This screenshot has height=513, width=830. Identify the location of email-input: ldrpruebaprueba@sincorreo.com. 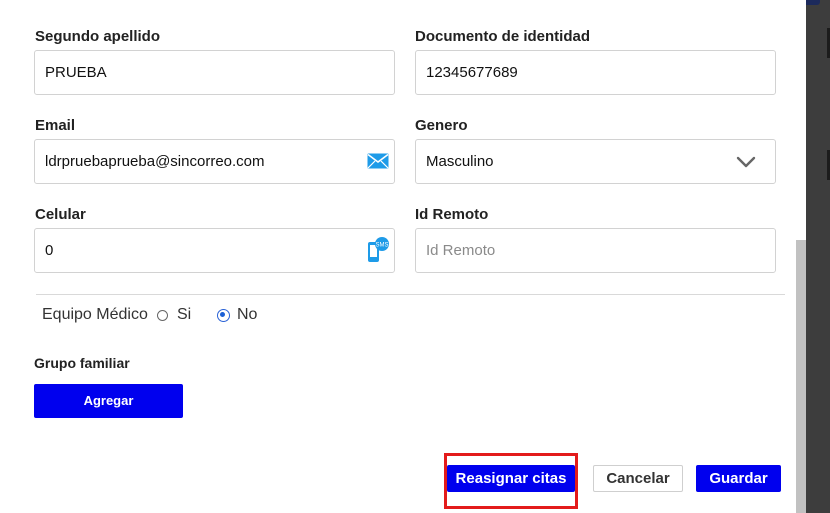
(214, 161).